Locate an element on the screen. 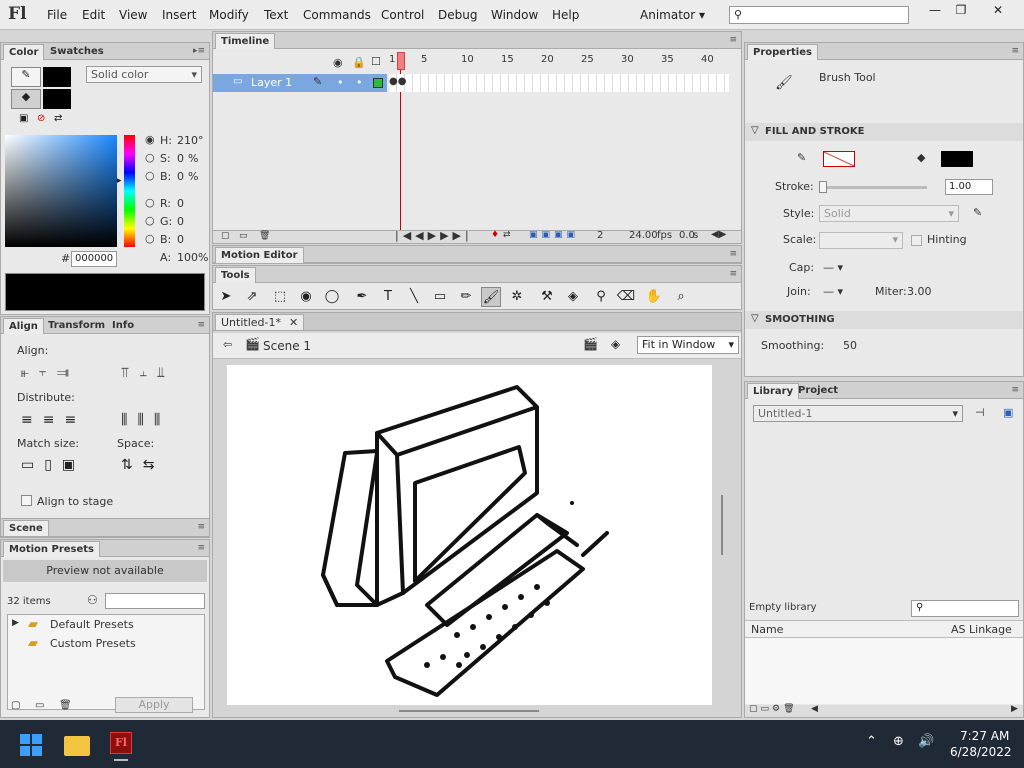 Image resolution: width=1024 pixels, height=768 pixels. fill-color-icon: ◆ is located at coordinates (26, 99).